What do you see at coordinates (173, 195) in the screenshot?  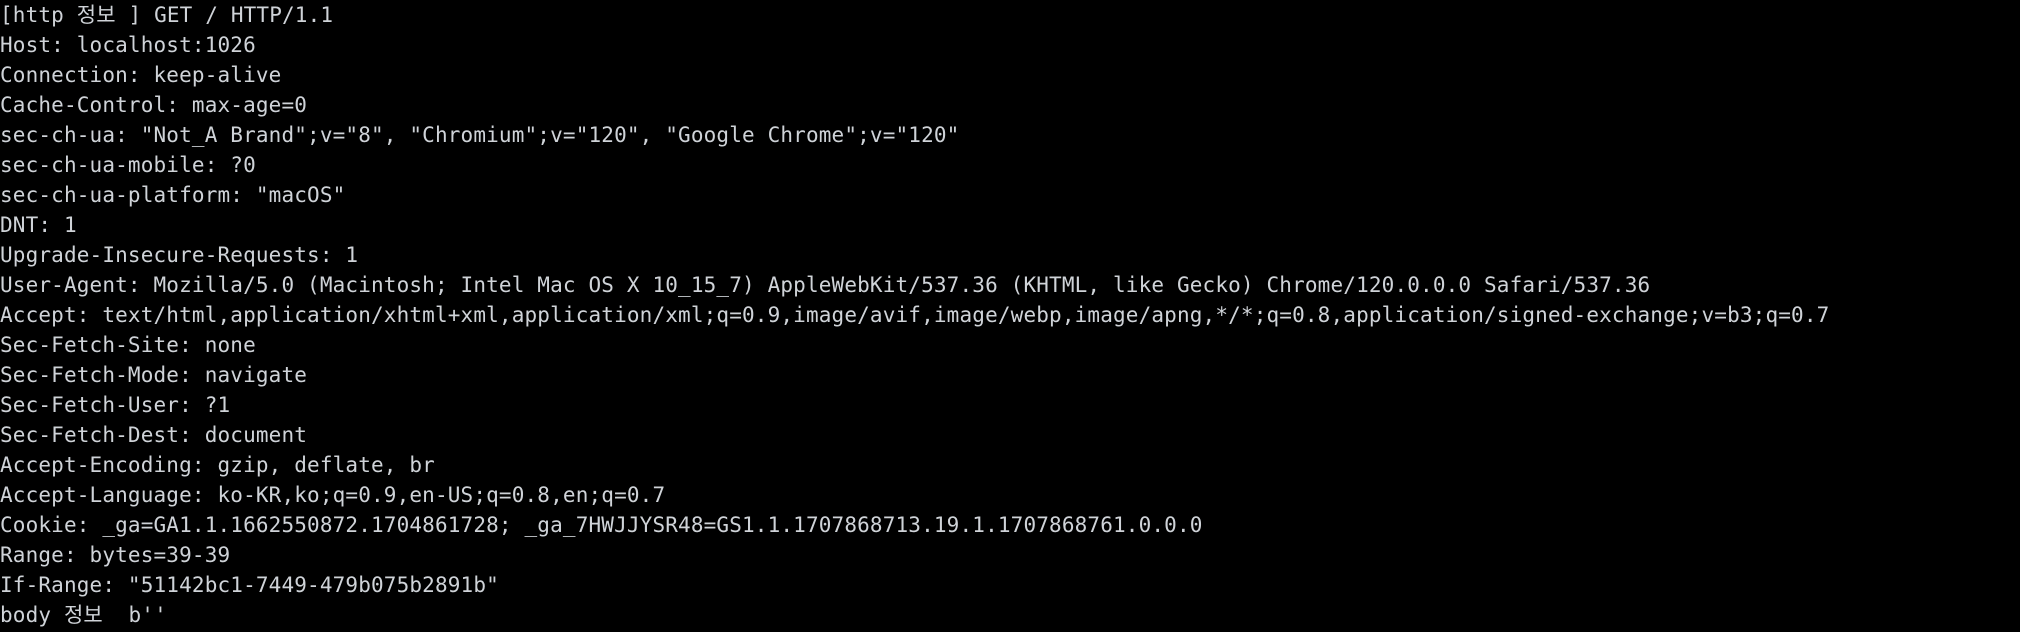 I see `terminal-line-sec-ch-ua-platform: sec-ch-ua-platform: "macOS"` at bounding box center [173, 195].